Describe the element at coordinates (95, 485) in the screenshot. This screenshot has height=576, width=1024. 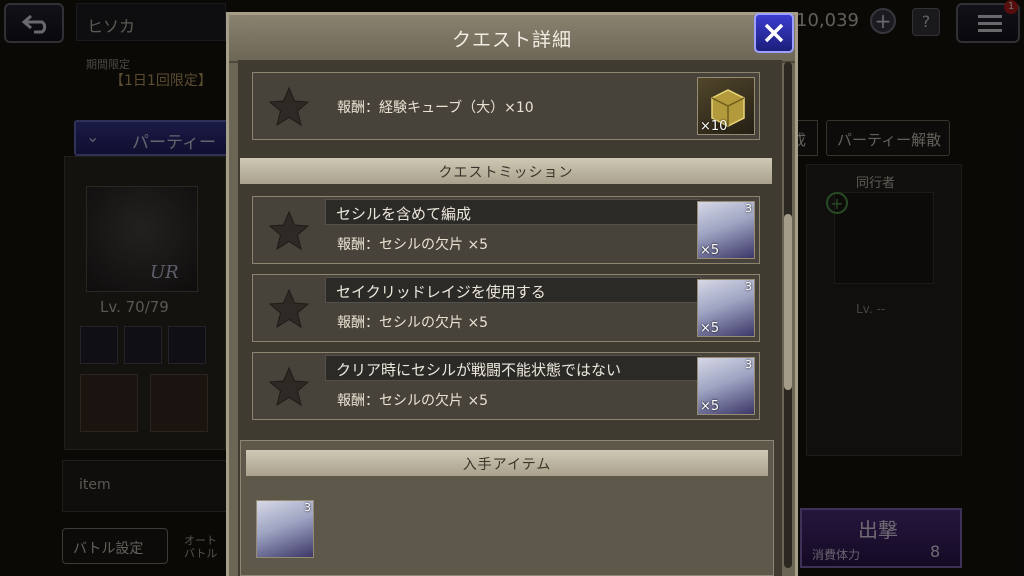
I see `item-label: item` at that location.